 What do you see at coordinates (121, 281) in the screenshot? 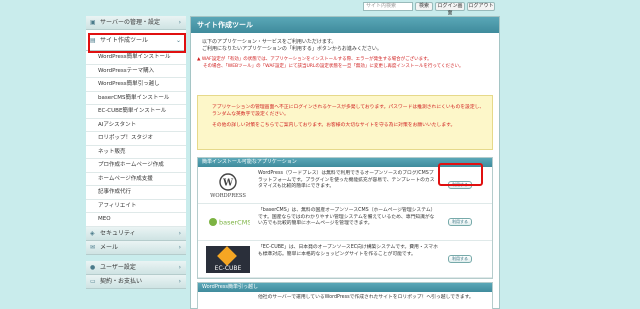
I see `sidebar-cat-label: 契約・お支払い` at bounding box center [121, 281].